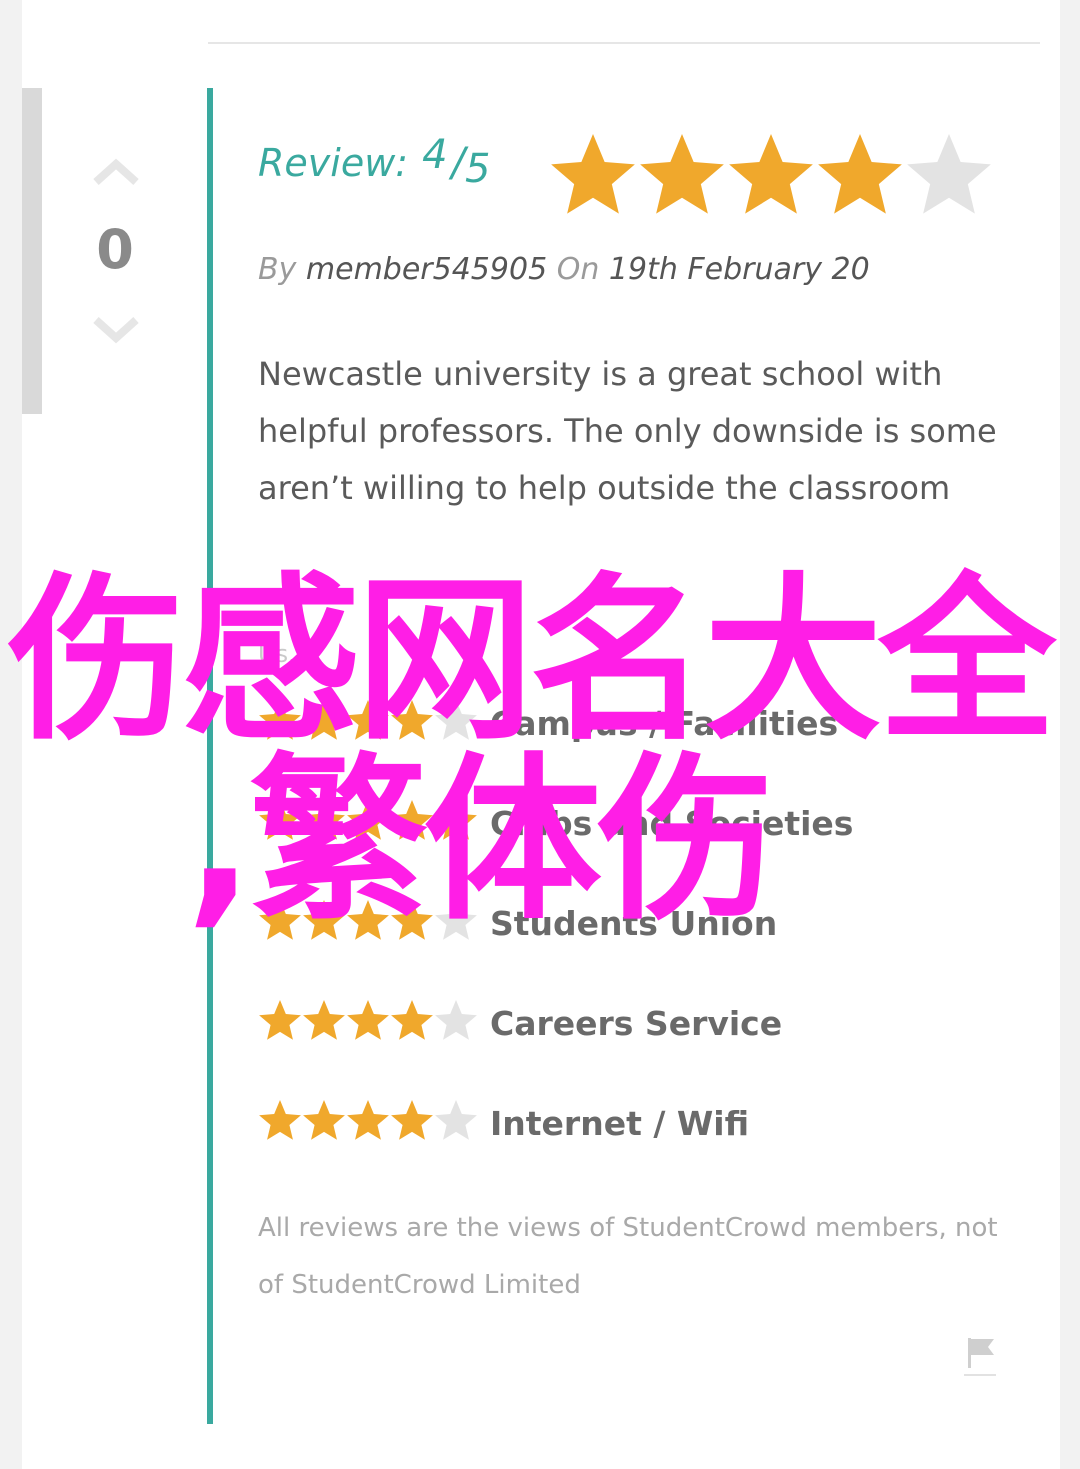  Describe the element at coordinates (333, 163) in the screenshot. I see `review-label: Review:` at that location.